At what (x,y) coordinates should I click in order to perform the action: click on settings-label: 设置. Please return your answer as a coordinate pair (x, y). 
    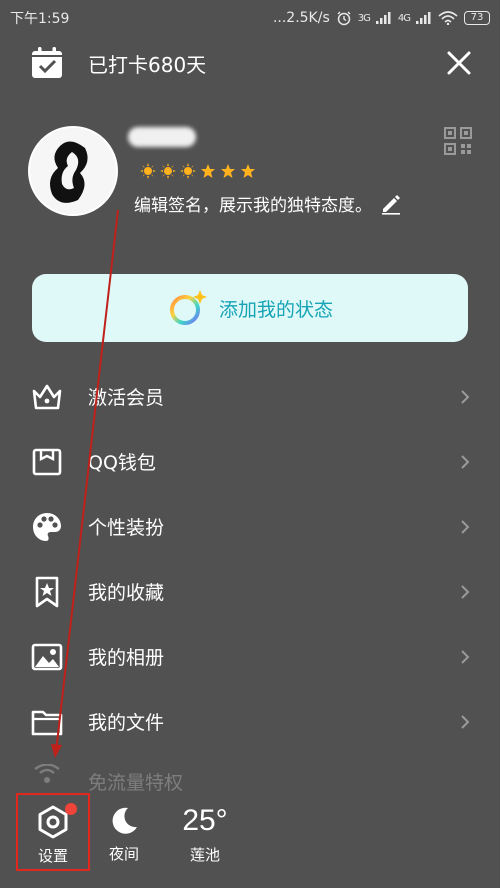
    Looking at the image, I should click on (52, 856).